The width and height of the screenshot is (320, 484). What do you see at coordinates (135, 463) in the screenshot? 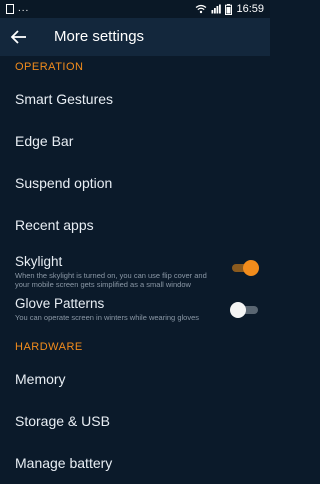
I see `setting-manage-battery: Manage battery` at bounding box center [135, 463].